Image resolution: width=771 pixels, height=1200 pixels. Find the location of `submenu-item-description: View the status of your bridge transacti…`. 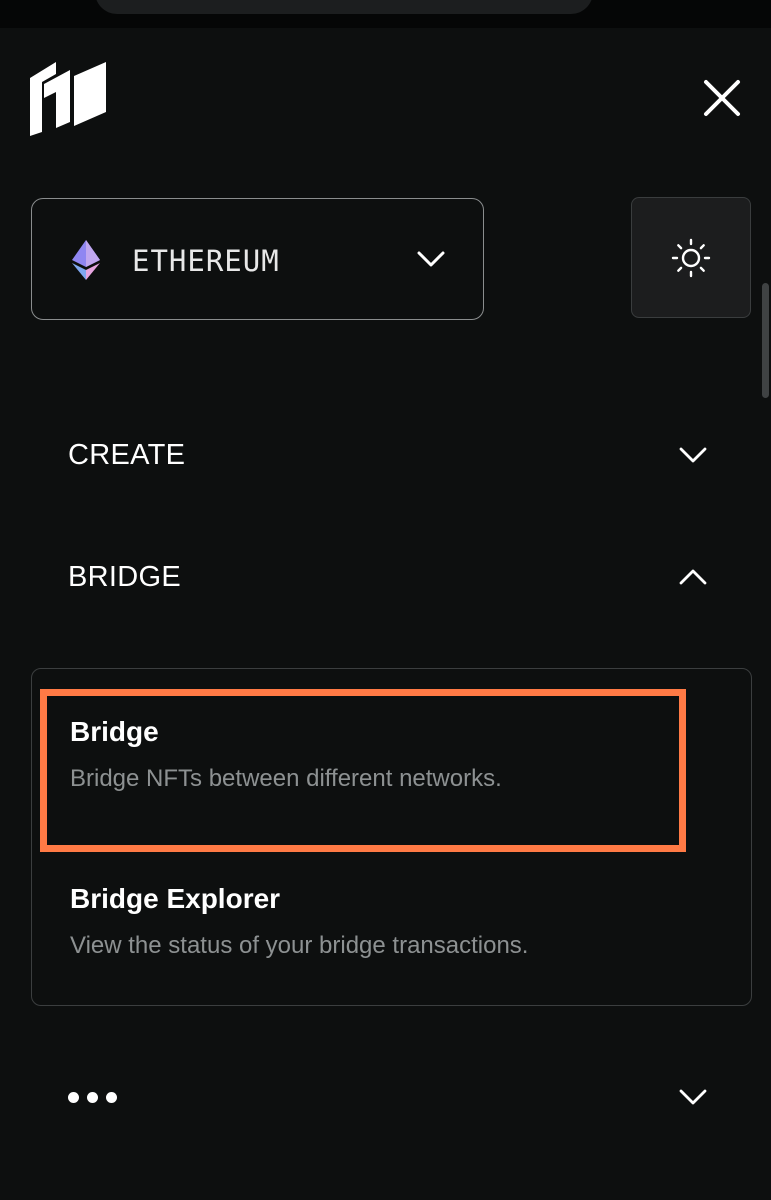

submenu-item-description: View the status of your bridge transacti… is located at coordinates (299, 945).